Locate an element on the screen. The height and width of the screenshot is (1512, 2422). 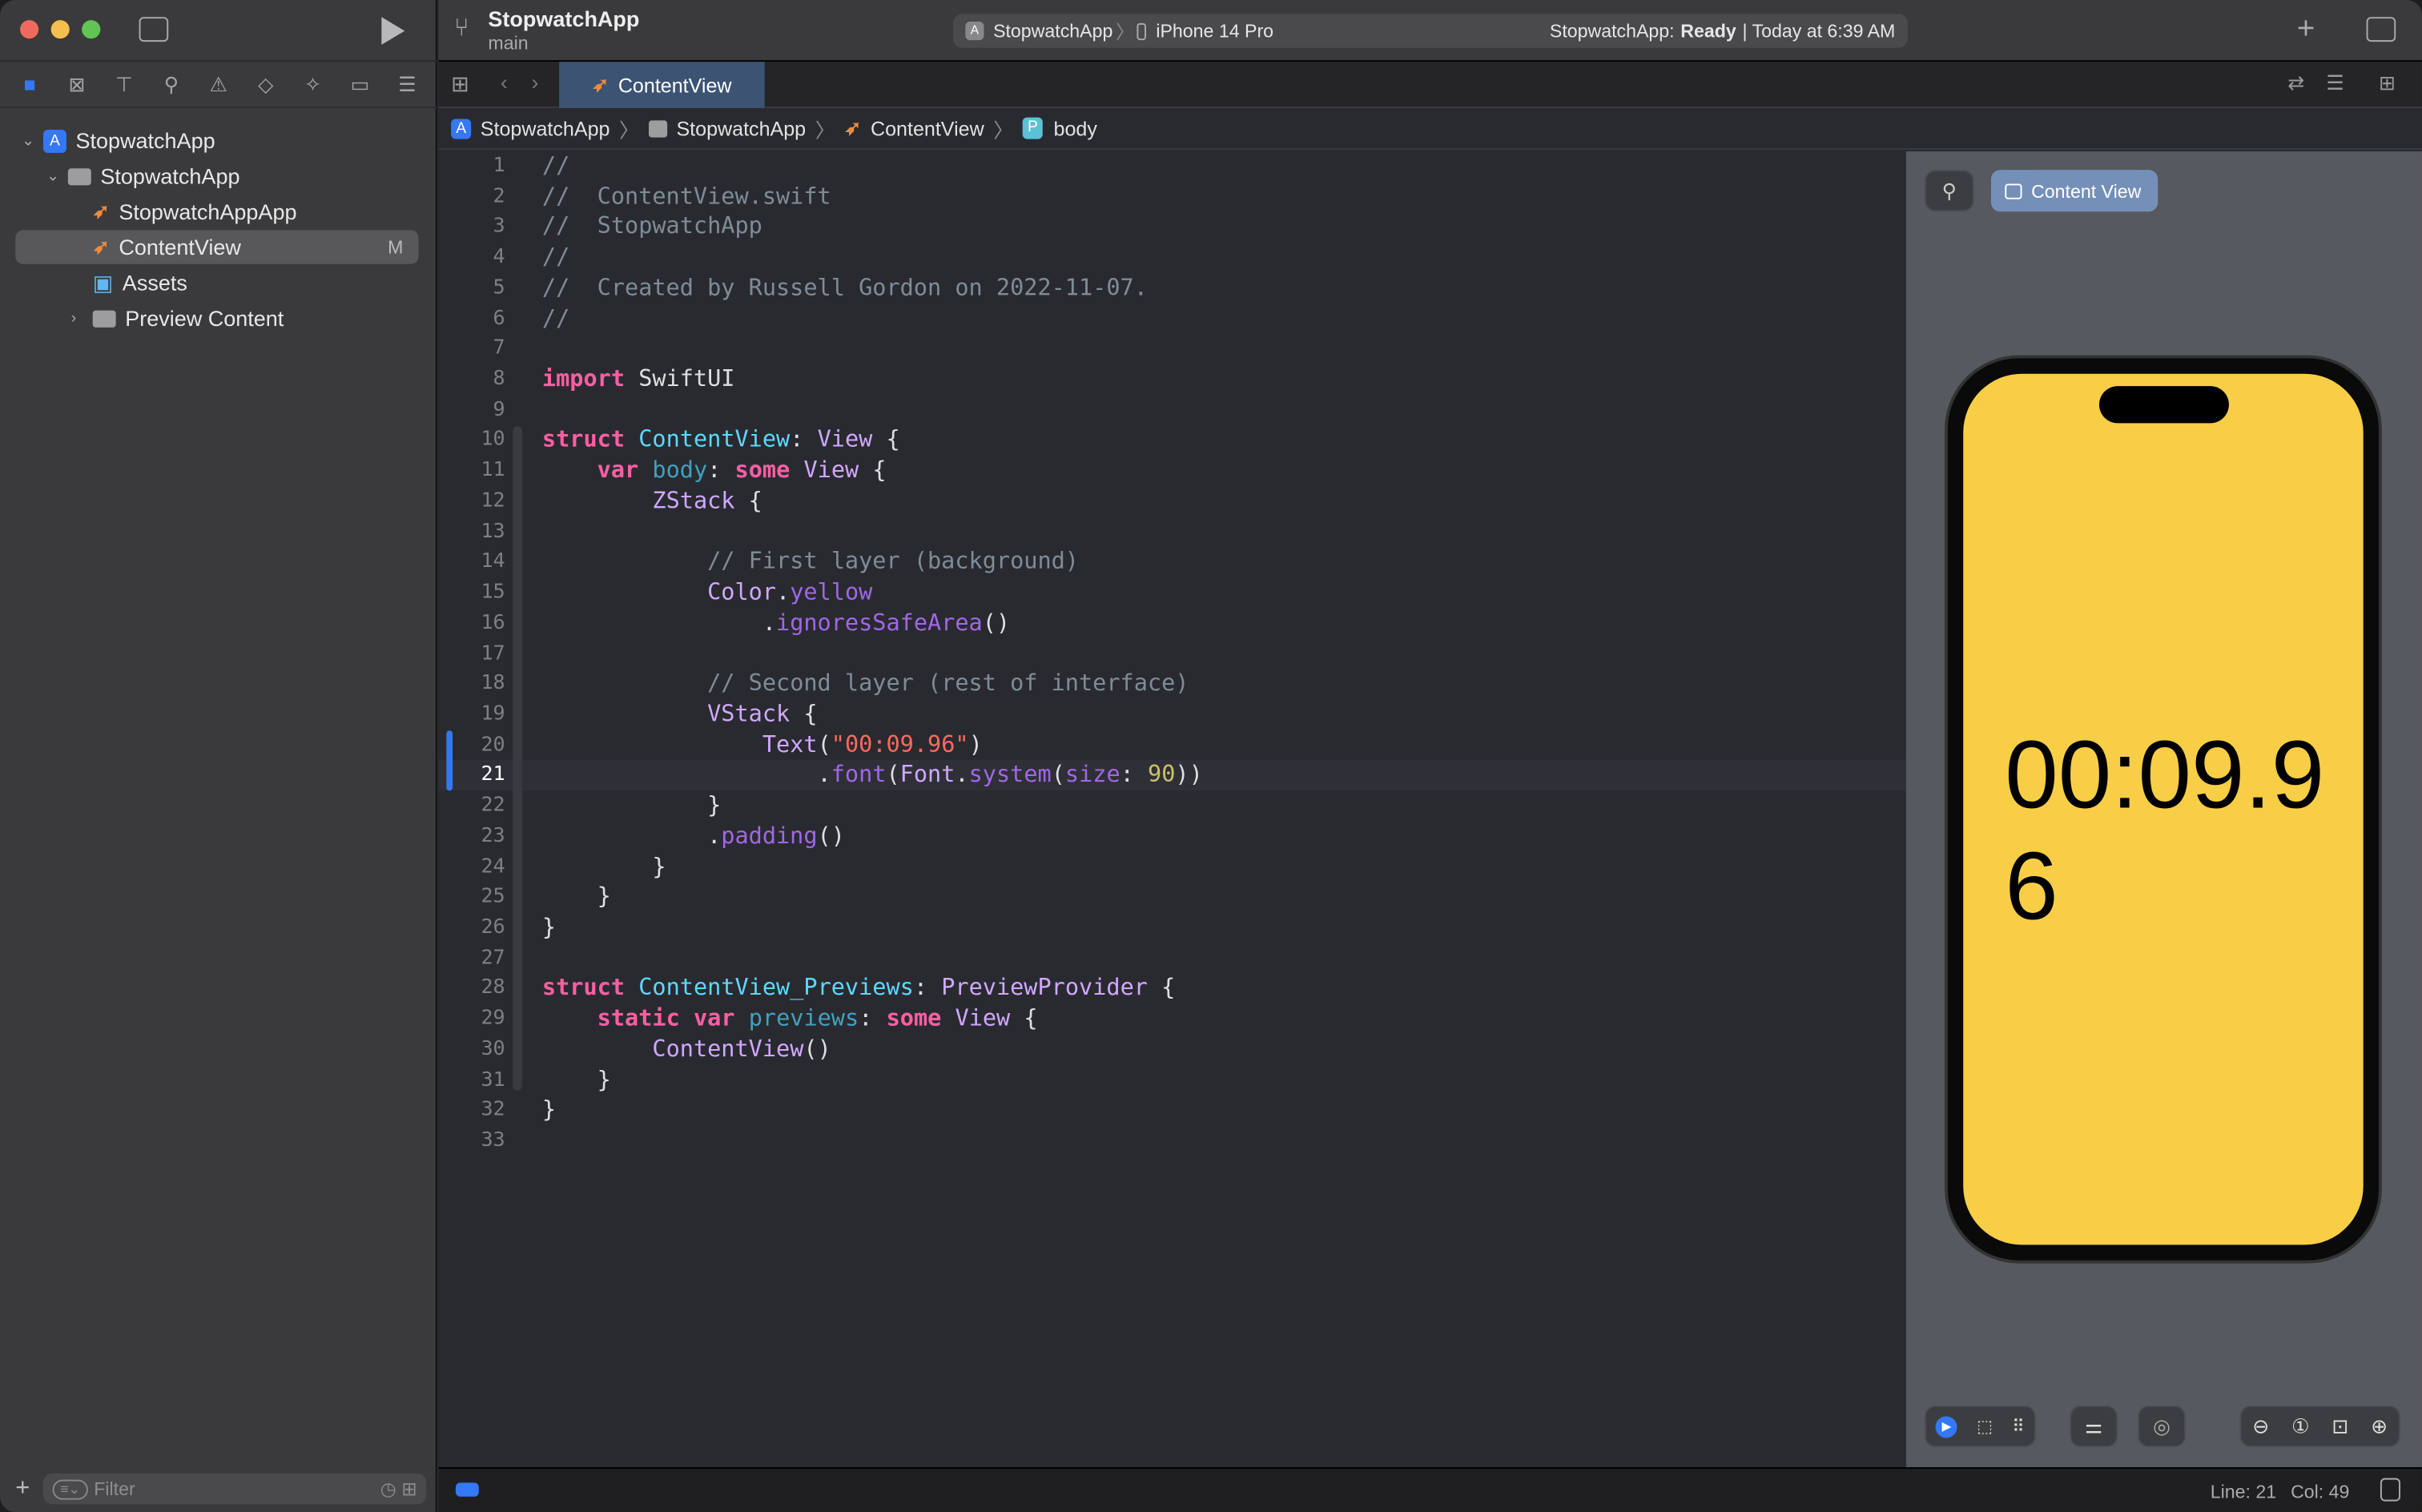
debug-icon: ✧ is located at coordinates (312, 84).